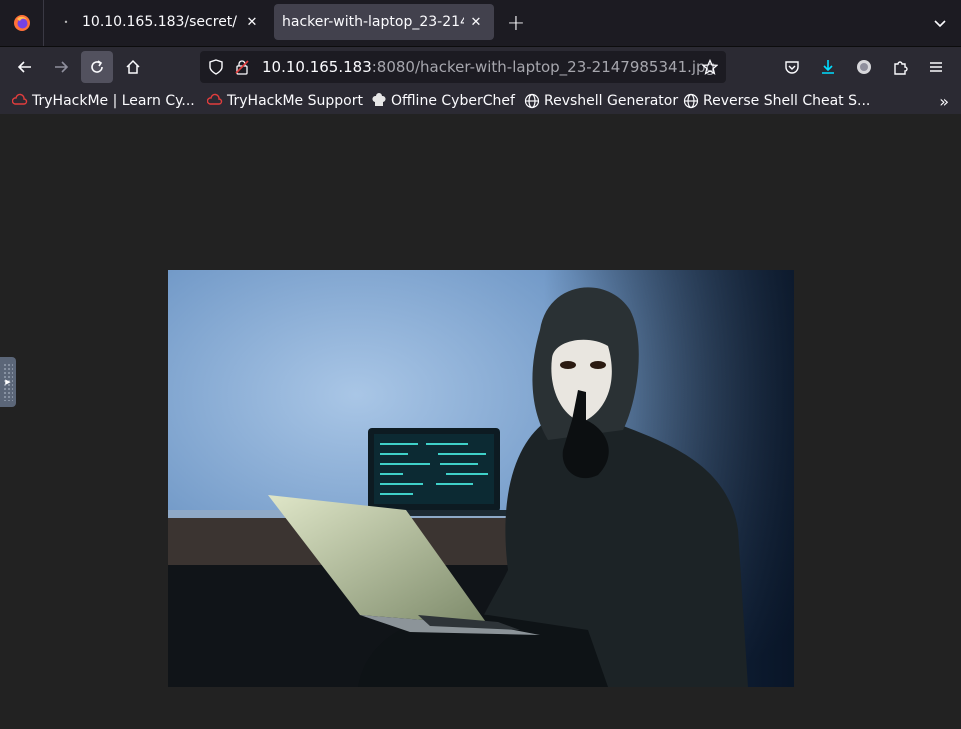  I want to click on tab-favicon: •, so click(66, 22).